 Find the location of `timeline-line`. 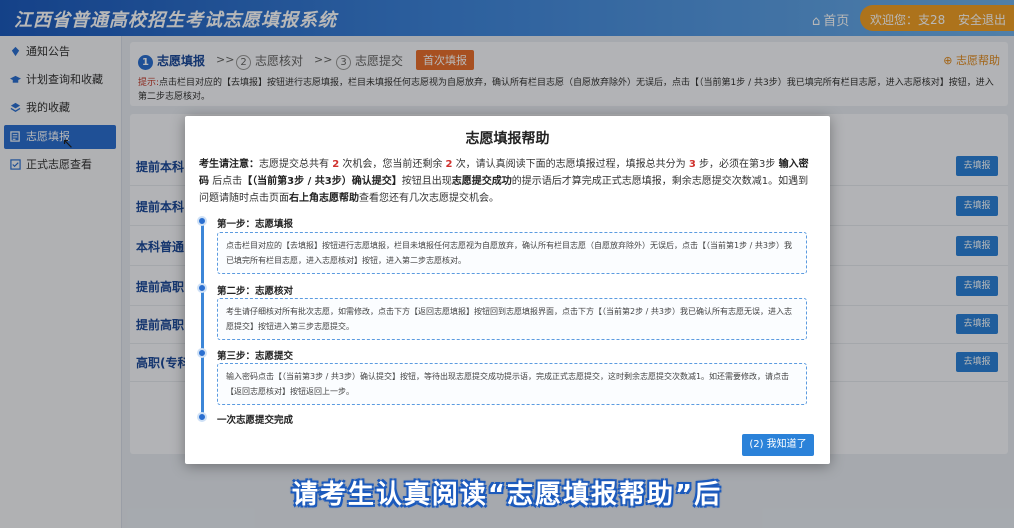

timeline-line is located at coordinates (202, 318).